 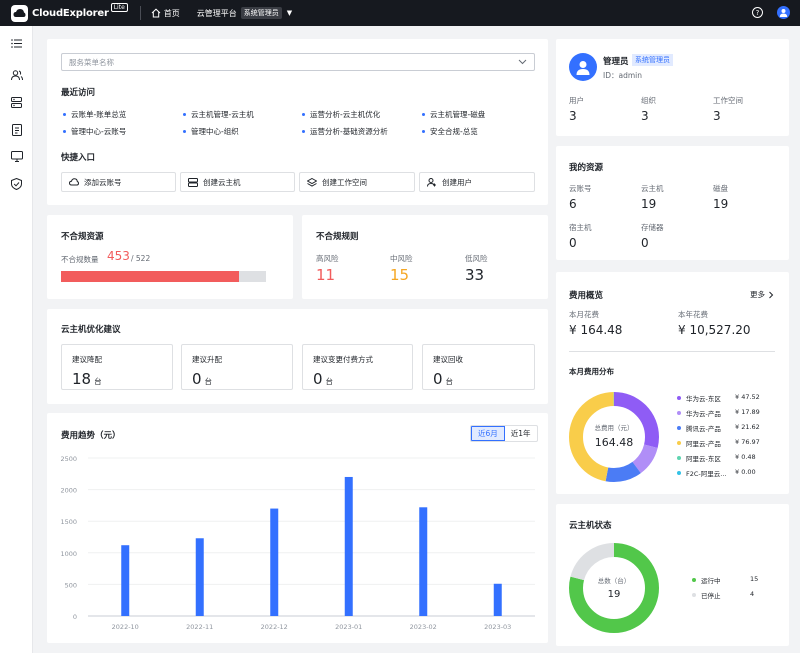 I want to click on resource-value: 6, so click(x=573, y=204).